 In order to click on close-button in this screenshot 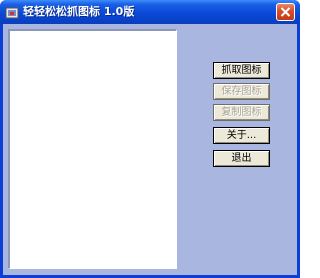, I will do `click(285, 12)`.